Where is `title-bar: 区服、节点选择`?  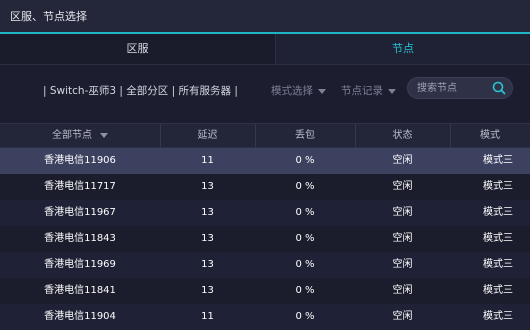
title-bar: 区服、节点选择 is located at coordinates (265, 16).